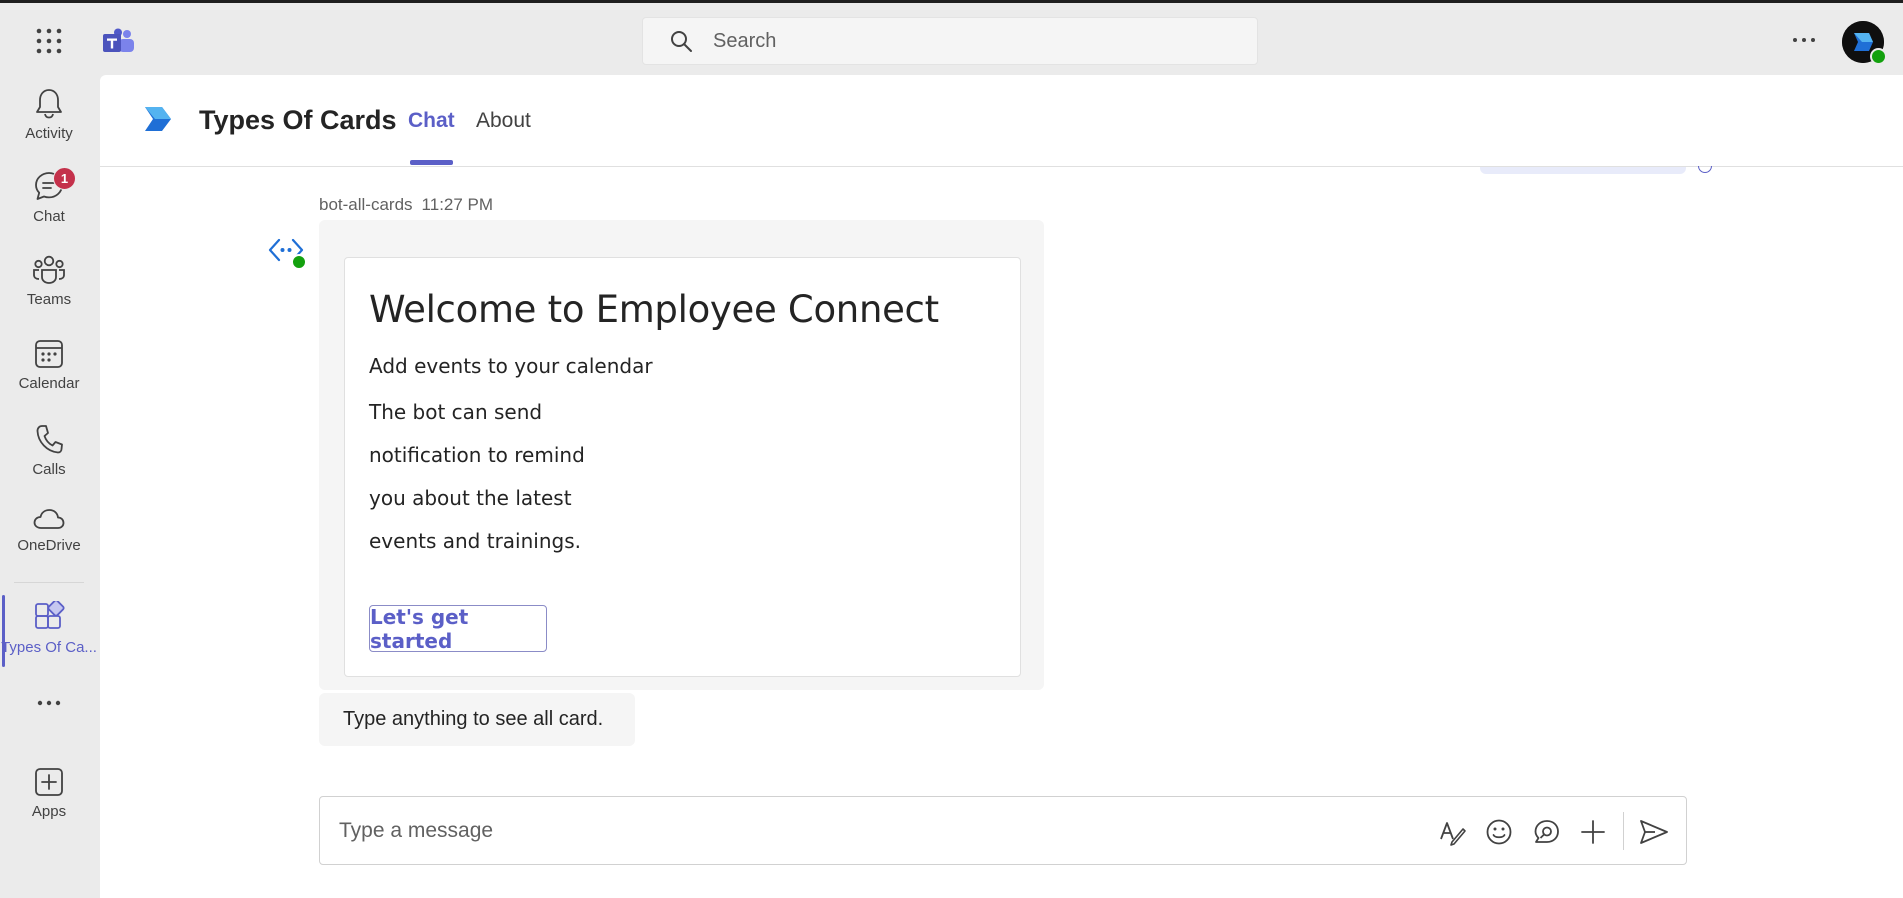 This screenshot has width=1903, height=898. I want to click on followup-message: Type anything to see all card., so click(477, 719).